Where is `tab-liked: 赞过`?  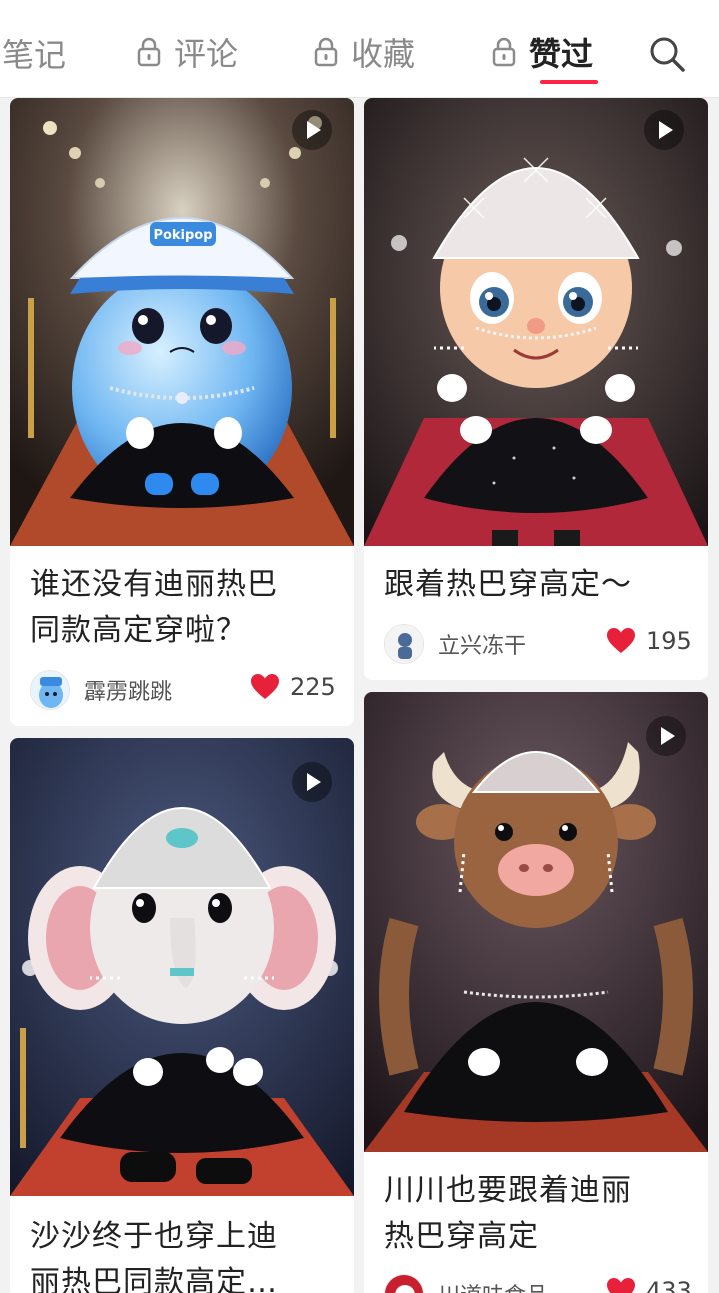
tab-liked: 赞过 is located at coordinates (542, 52).